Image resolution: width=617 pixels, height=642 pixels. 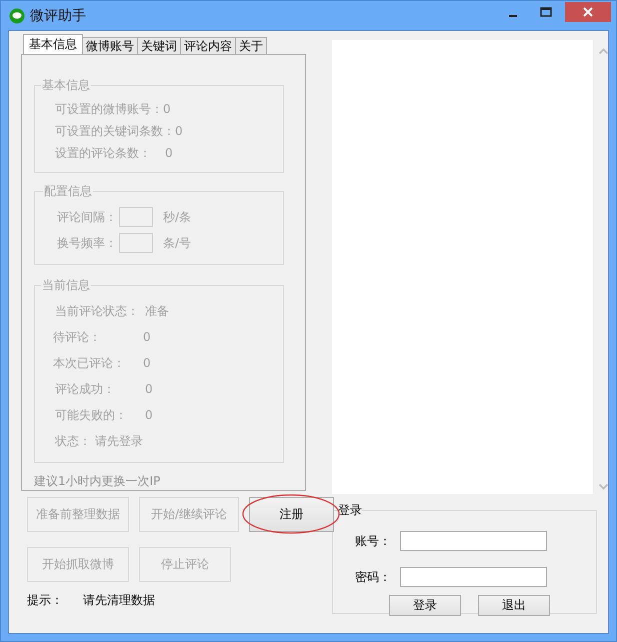 What do you see at coordinates (85, 389) in the screenshot?
I see `field-label: 评论成功：` at bounding box center [85, 389].